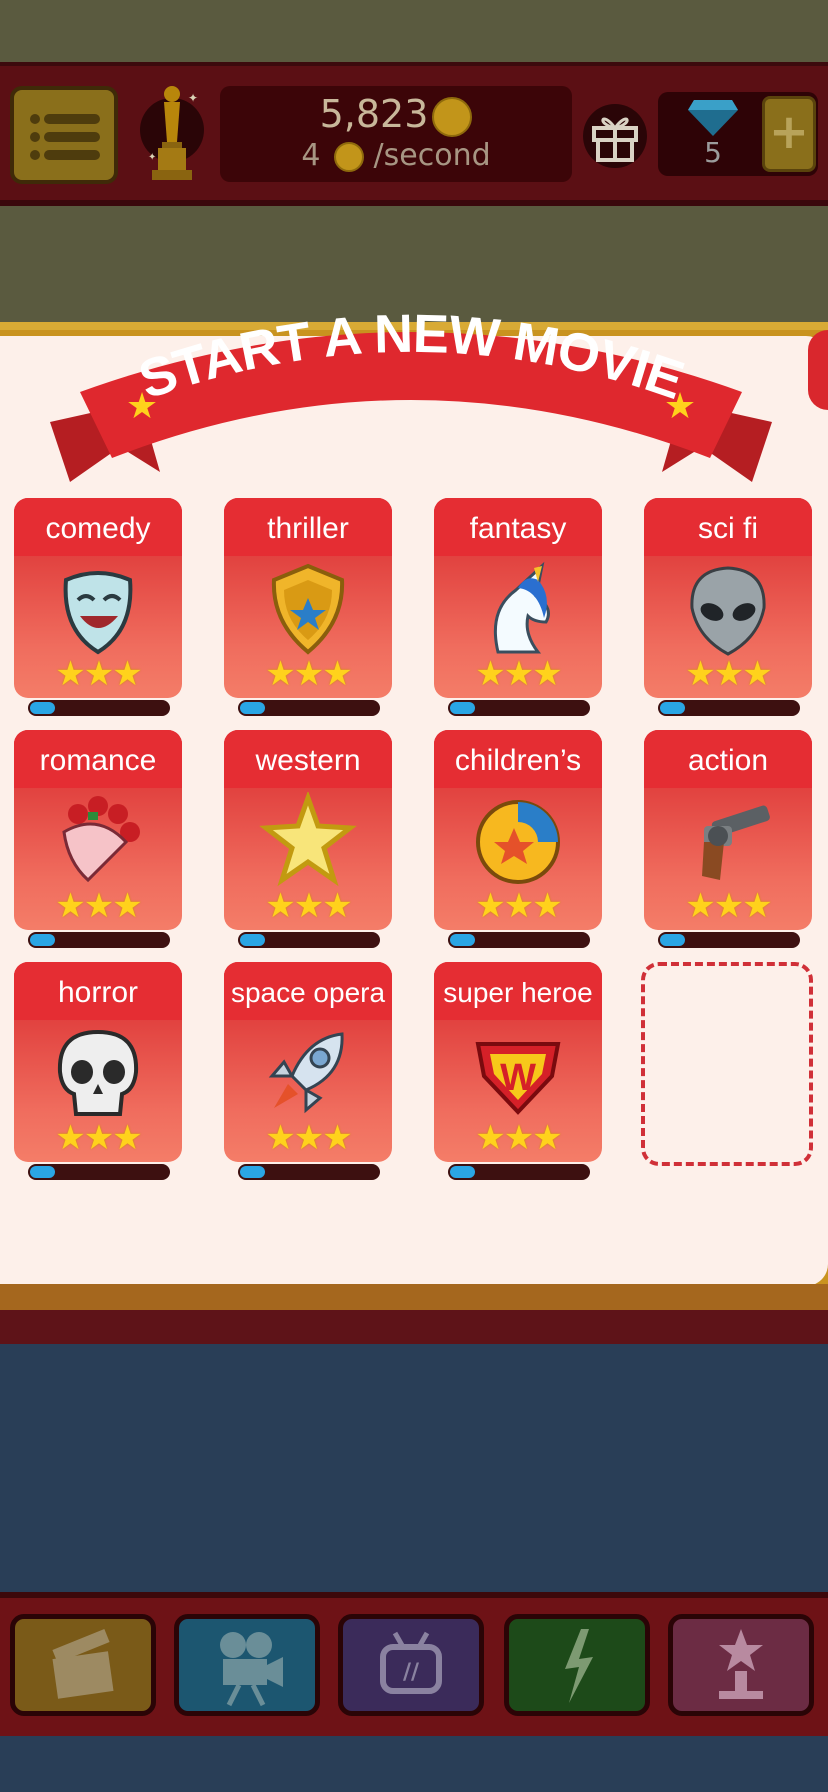  Describe the element at coordinates (432, 155) in the screenshot. I see `income-rate-suffix: /second` at that location.